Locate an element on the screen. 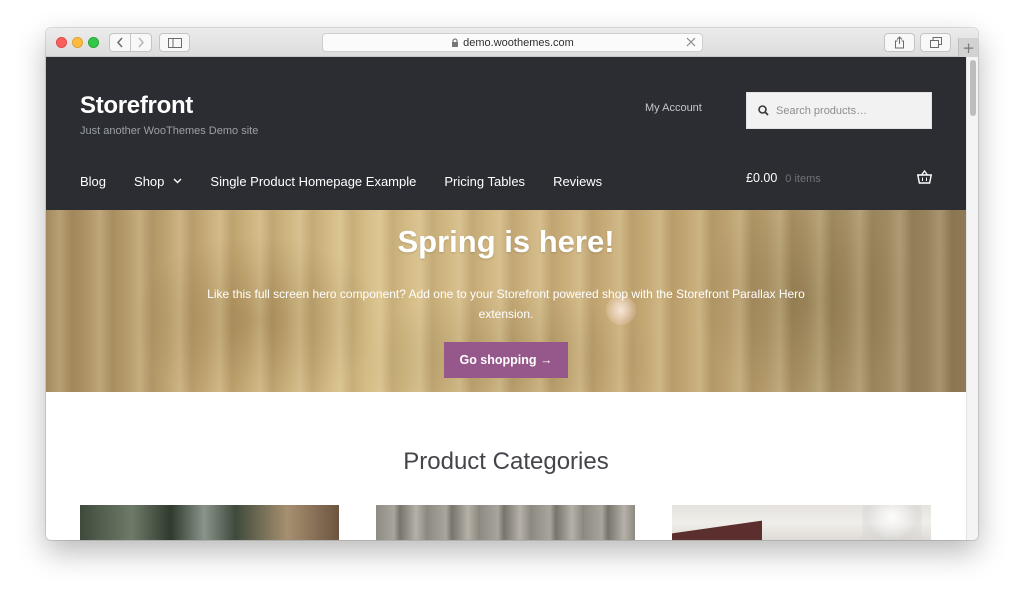 This screenshot has width=1024, height=606. search-icon is located at coordinates (763, 110).